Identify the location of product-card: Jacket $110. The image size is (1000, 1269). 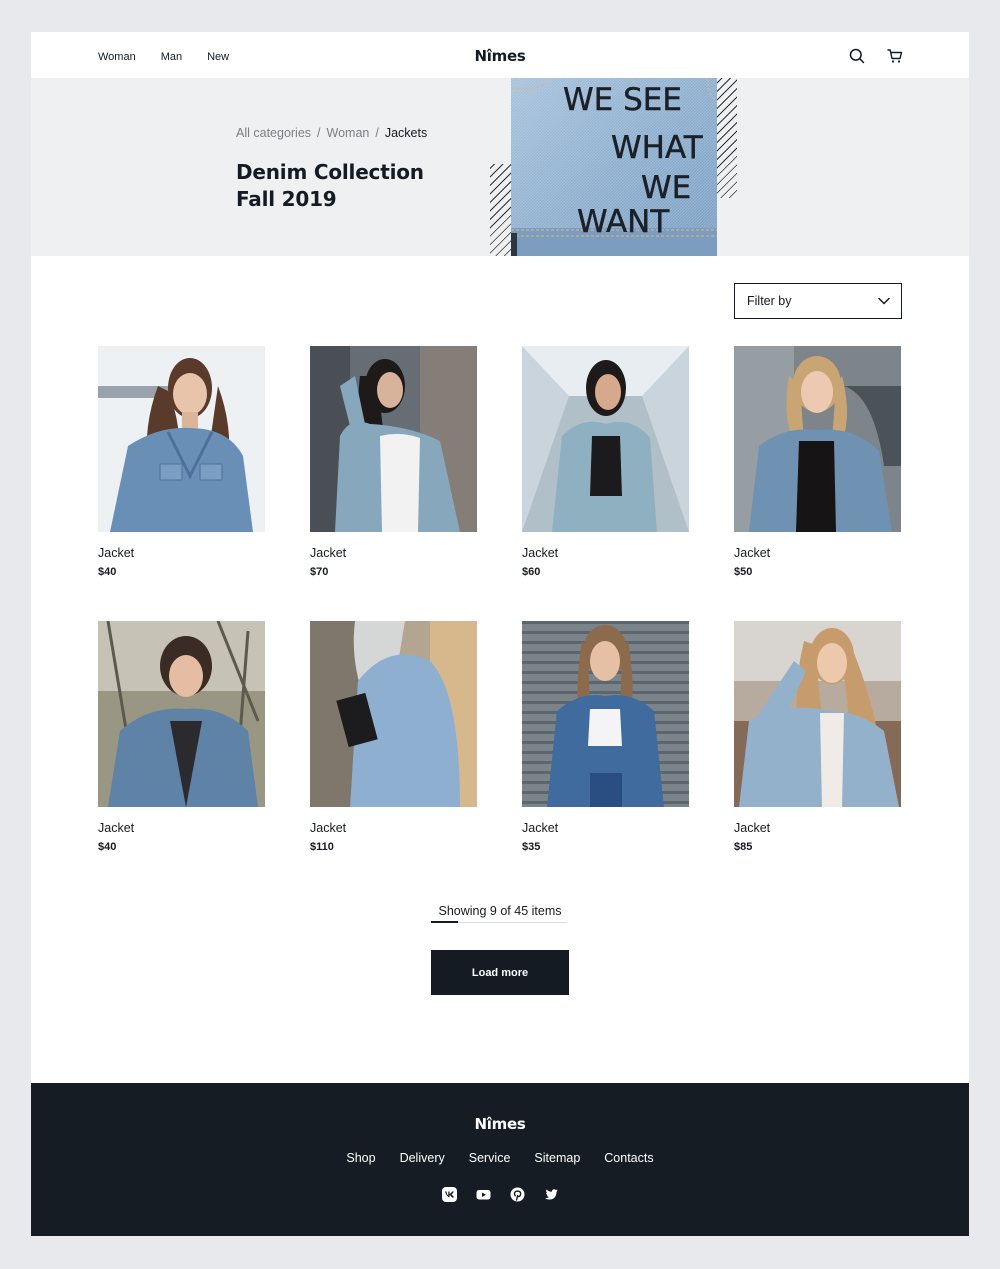
(393, 737).